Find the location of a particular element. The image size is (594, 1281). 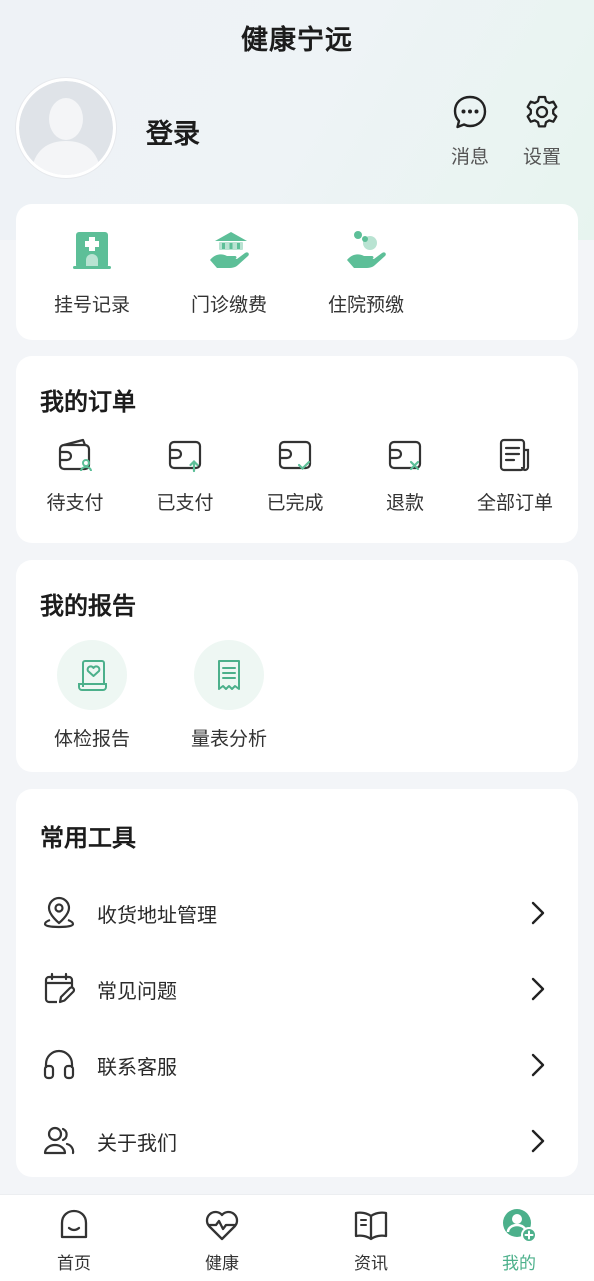

order-label: 全部订单 is located at coordinates (514, 503).